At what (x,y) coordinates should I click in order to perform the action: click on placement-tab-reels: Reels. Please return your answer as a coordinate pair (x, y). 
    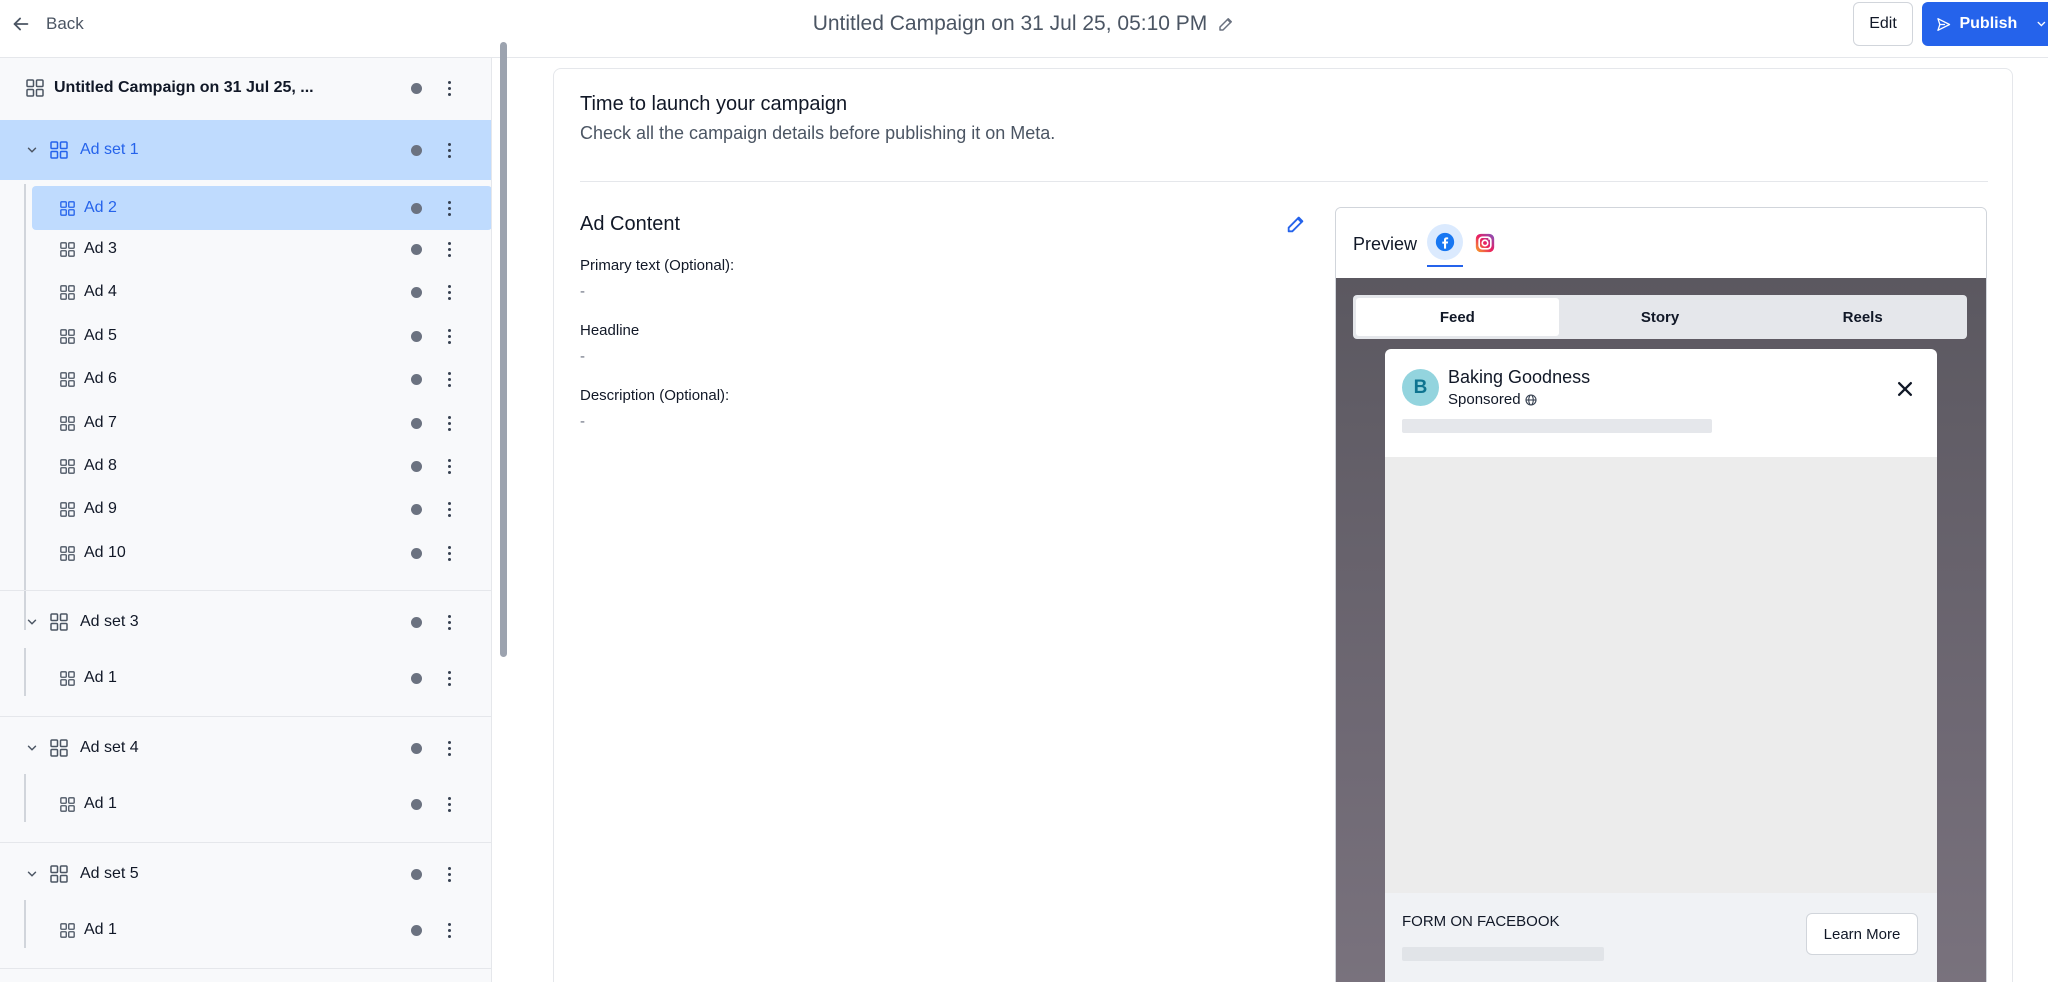
    Looking at the image, I should click on (1862, 317).